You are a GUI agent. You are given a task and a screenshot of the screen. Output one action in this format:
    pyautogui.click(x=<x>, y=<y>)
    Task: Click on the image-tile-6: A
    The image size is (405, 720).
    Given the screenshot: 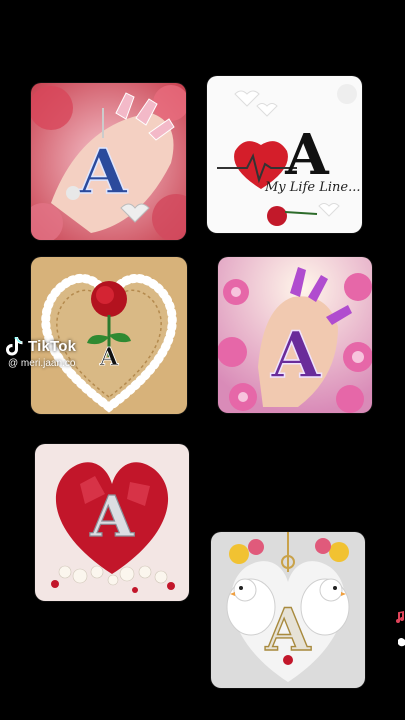 What is the action you would take?
    pyautogui.click(x=288, y=610)
    